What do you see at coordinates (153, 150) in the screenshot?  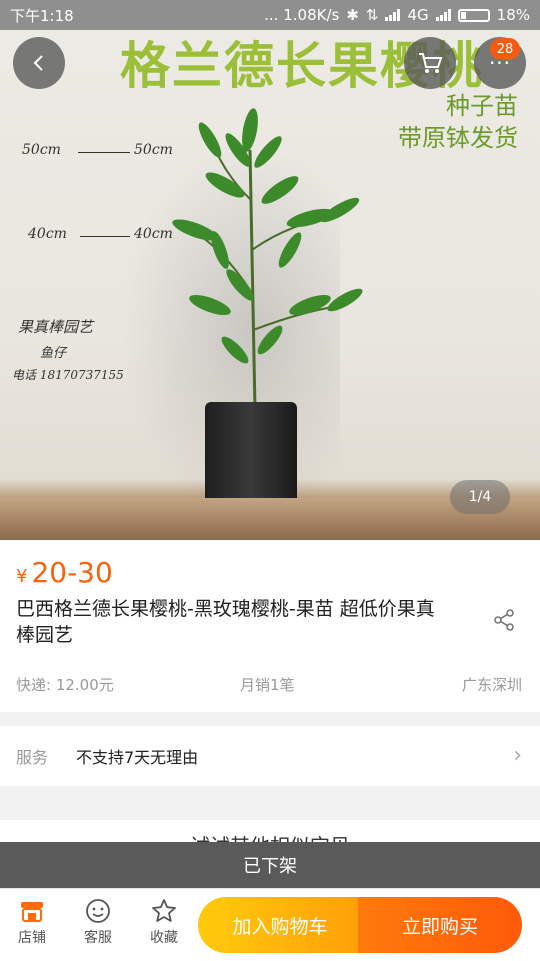 I see `note-top-right: 50cm` at bounding box center [153, 150].